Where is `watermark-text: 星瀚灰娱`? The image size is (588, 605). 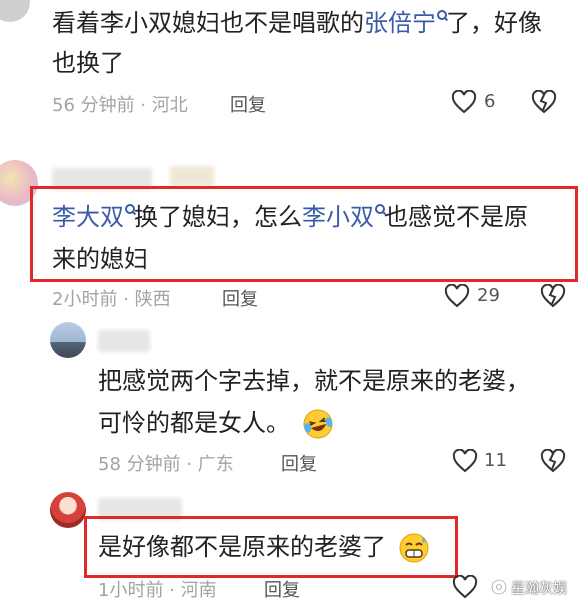
watermark-text: 星瀚灰娱 is located at coordinates (539, 589).